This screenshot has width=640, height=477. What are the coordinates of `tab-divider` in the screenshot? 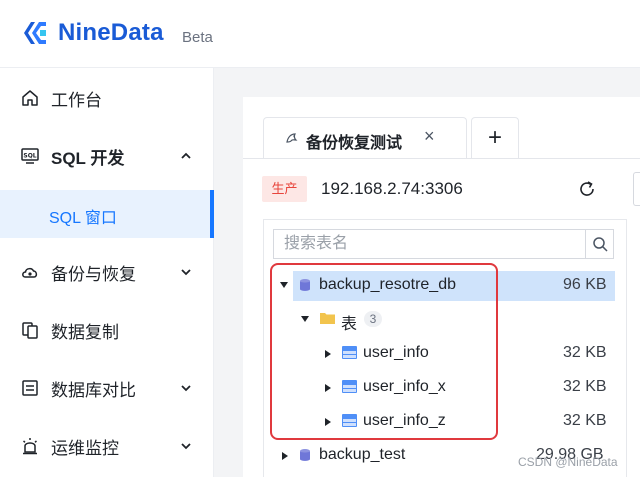 It's located at (441, 158).